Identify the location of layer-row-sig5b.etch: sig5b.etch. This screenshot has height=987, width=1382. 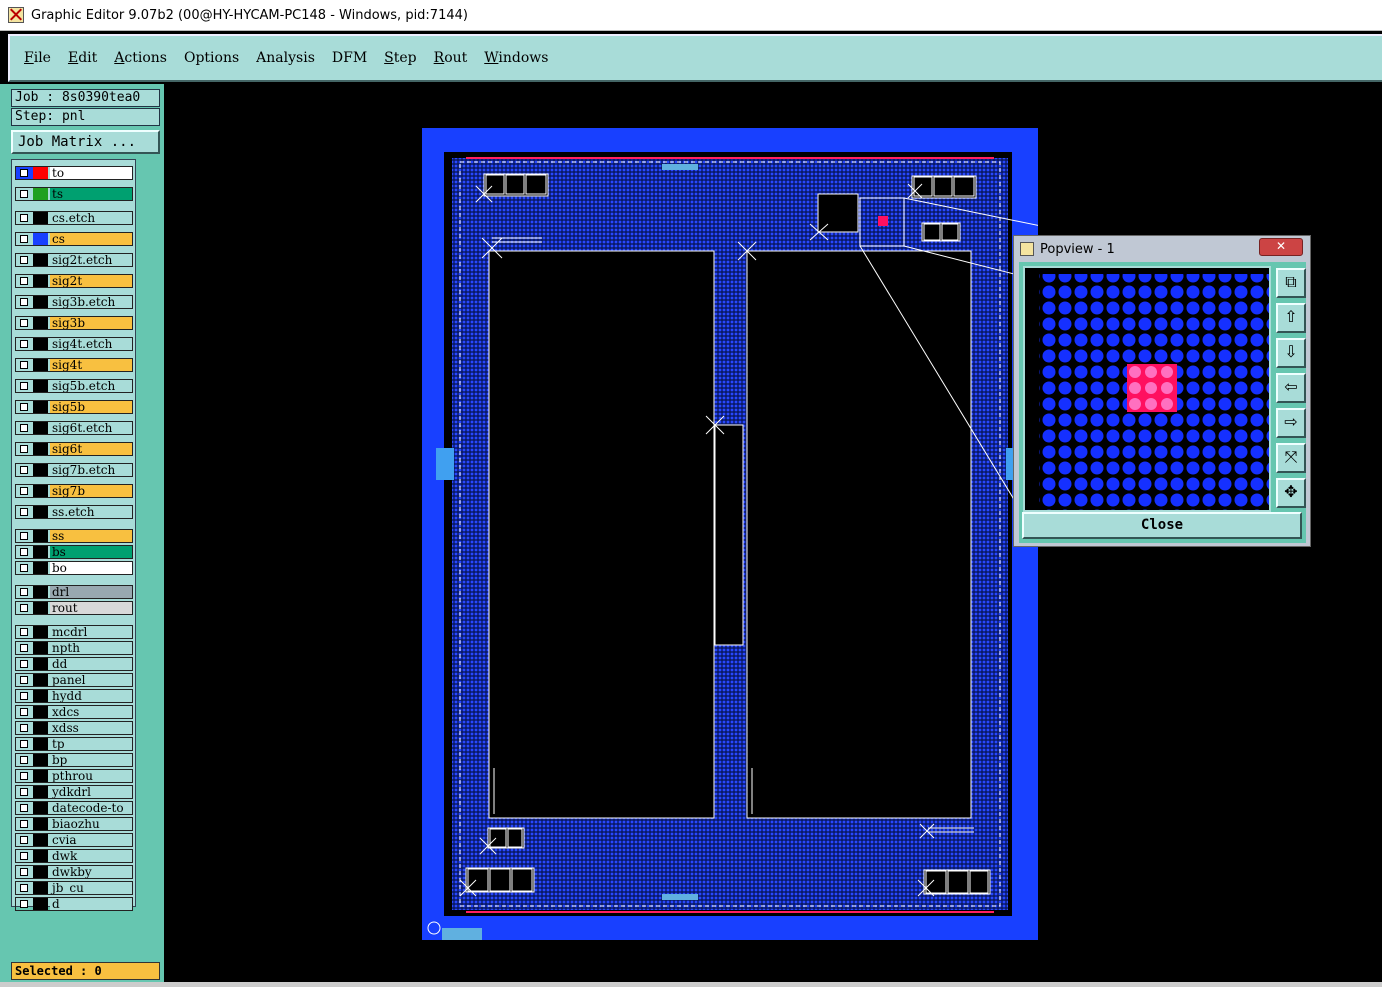
(74, 386).